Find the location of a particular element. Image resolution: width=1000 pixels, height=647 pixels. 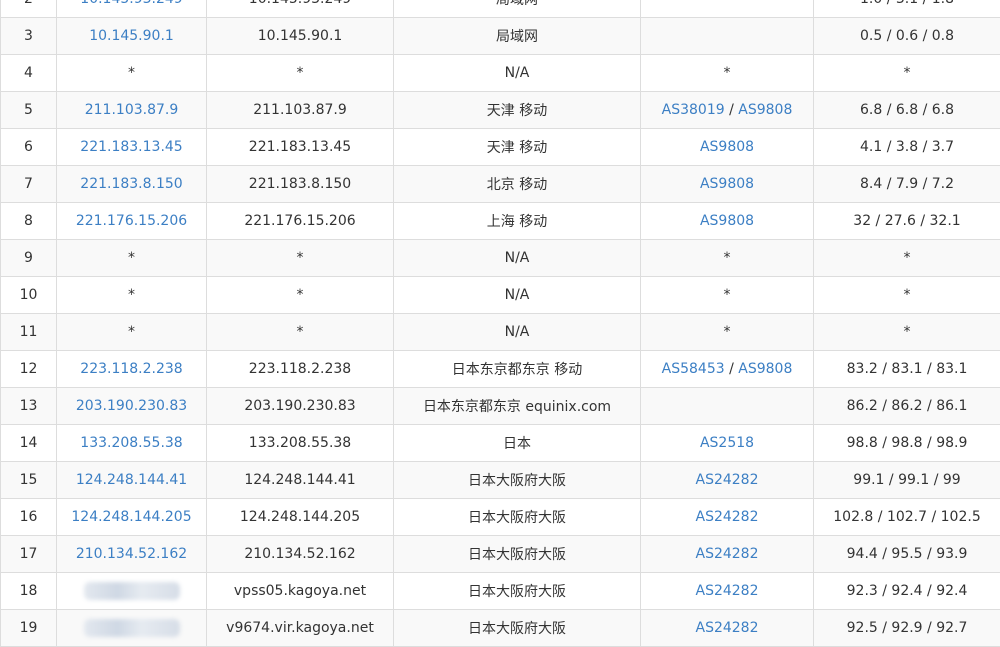

location-cell: 上海 移动 is located at coordinates (517, 221).